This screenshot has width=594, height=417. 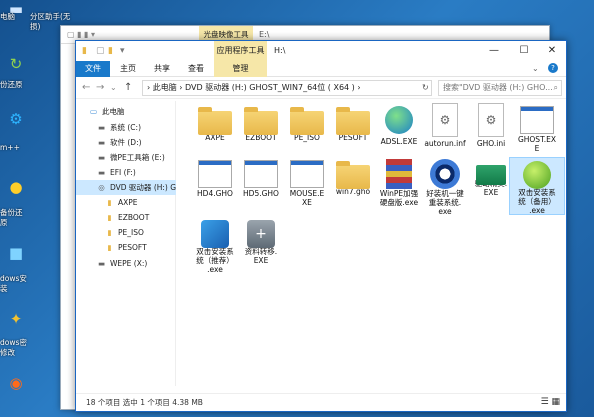 I want to click on tab-file: 文件, so click(x=93, y=69).